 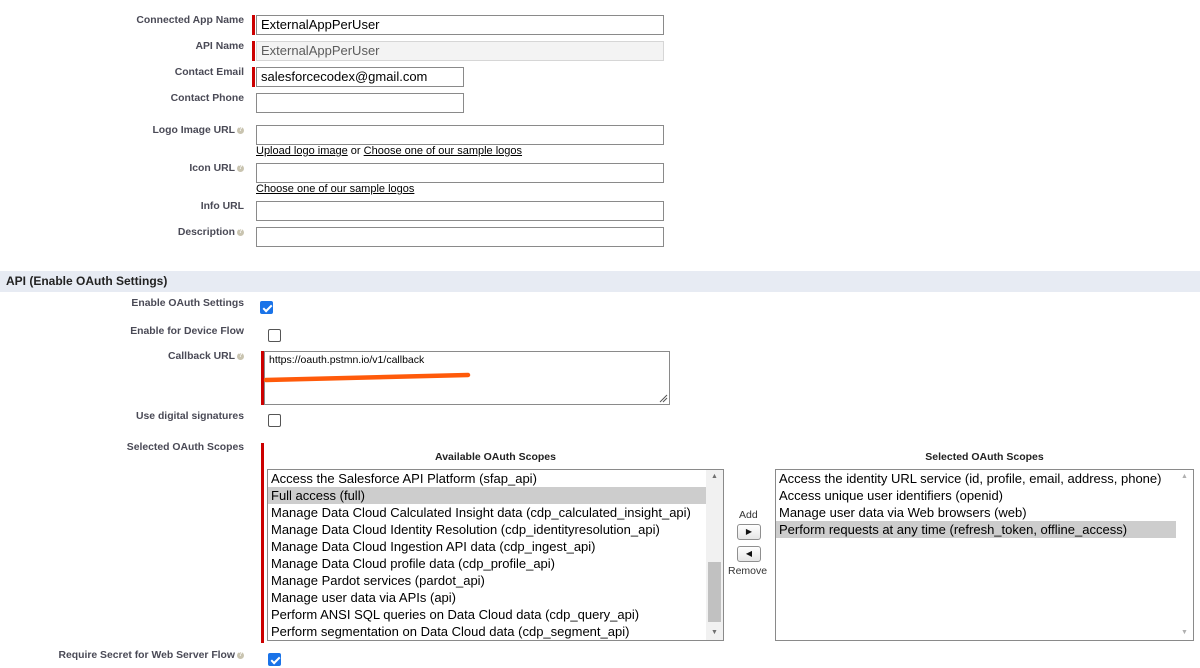 I want to click on digital-signatures-label: Use digital signatures, so click(x=190, y=416).